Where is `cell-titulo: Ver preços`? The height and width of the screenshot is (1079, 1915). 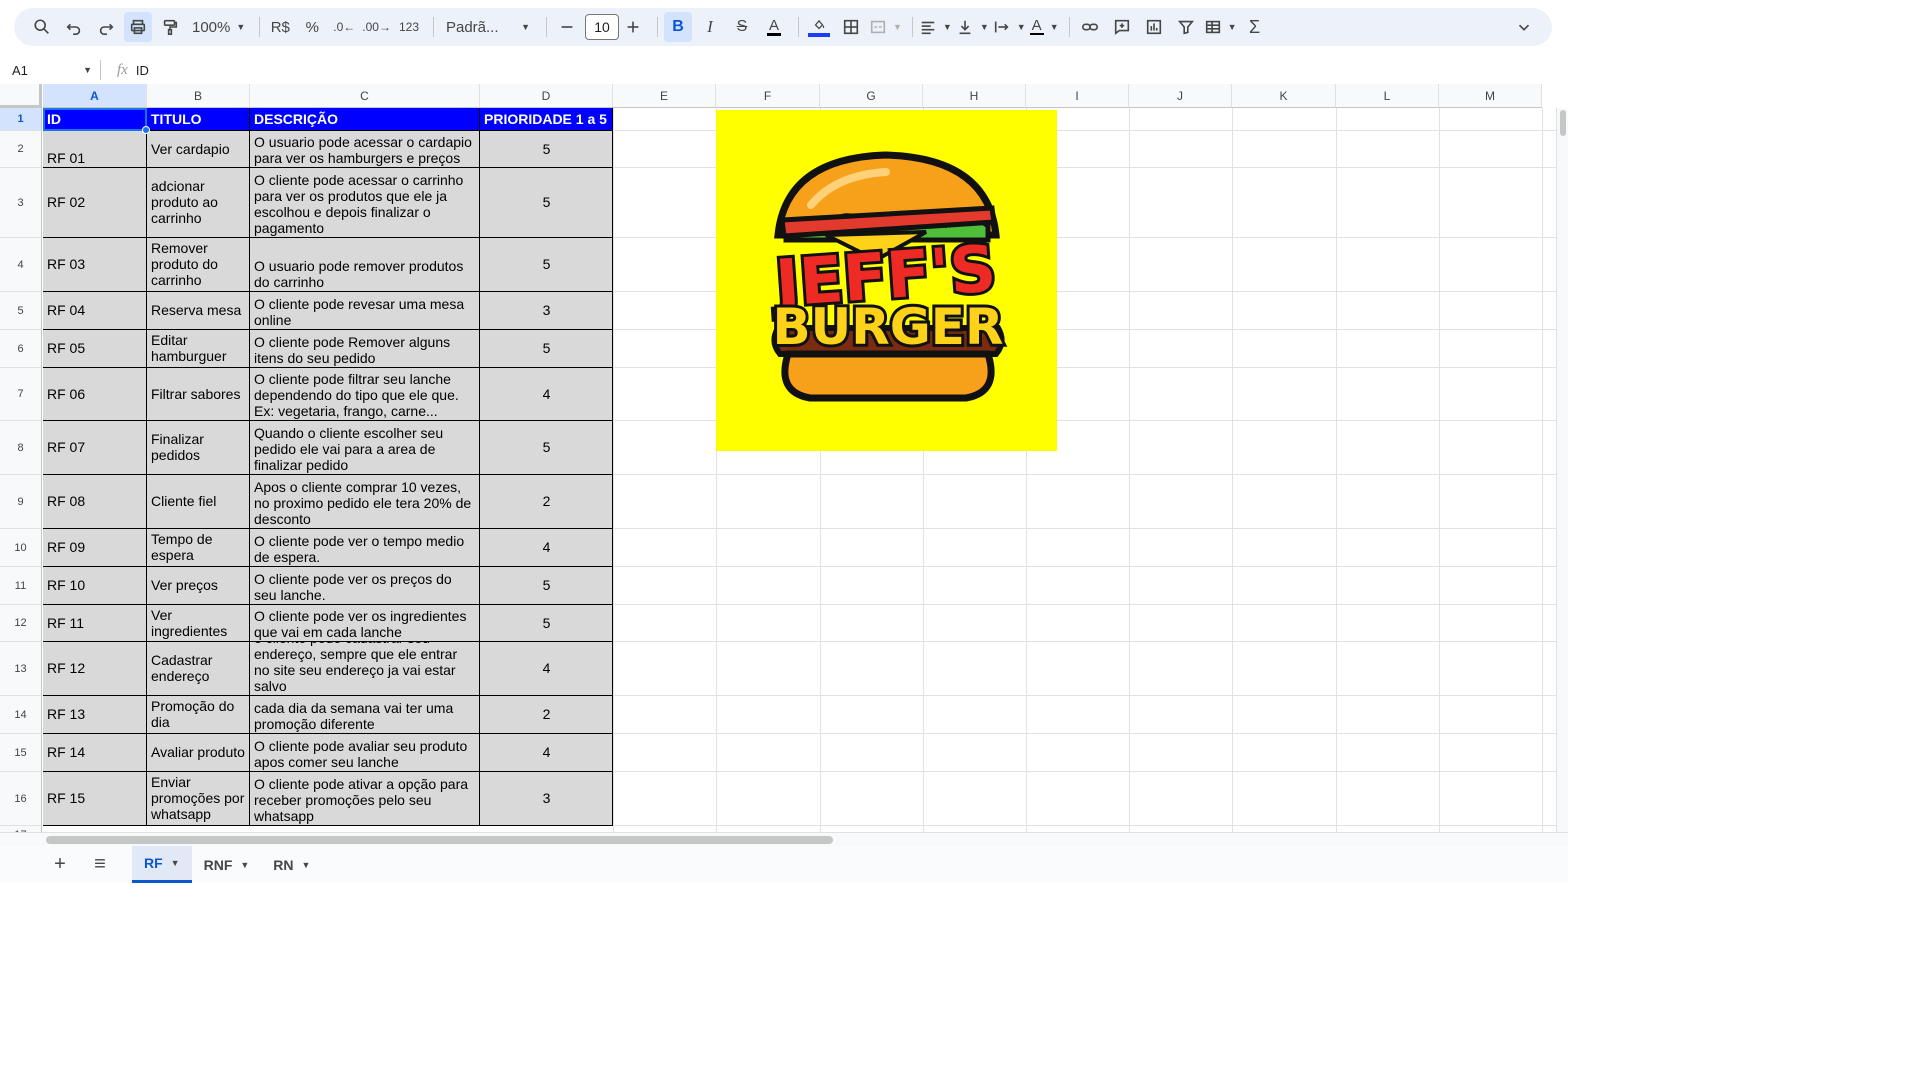
cell-titulo: Ver preços is located at coordinates (198, 586).